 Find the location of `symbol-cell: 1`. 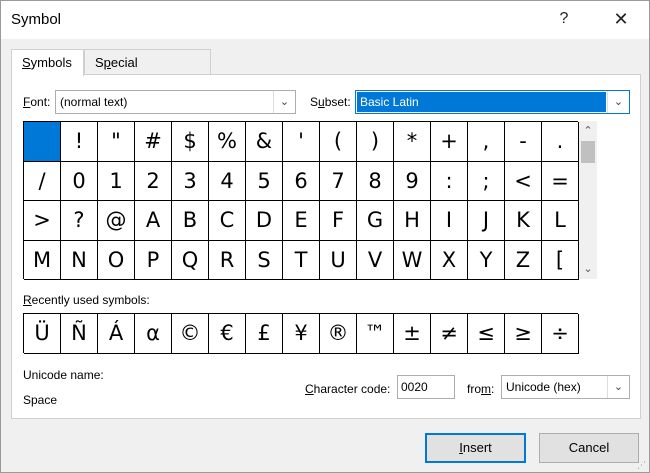

symbol-cell: 1 is located at coordinates (116, 181).